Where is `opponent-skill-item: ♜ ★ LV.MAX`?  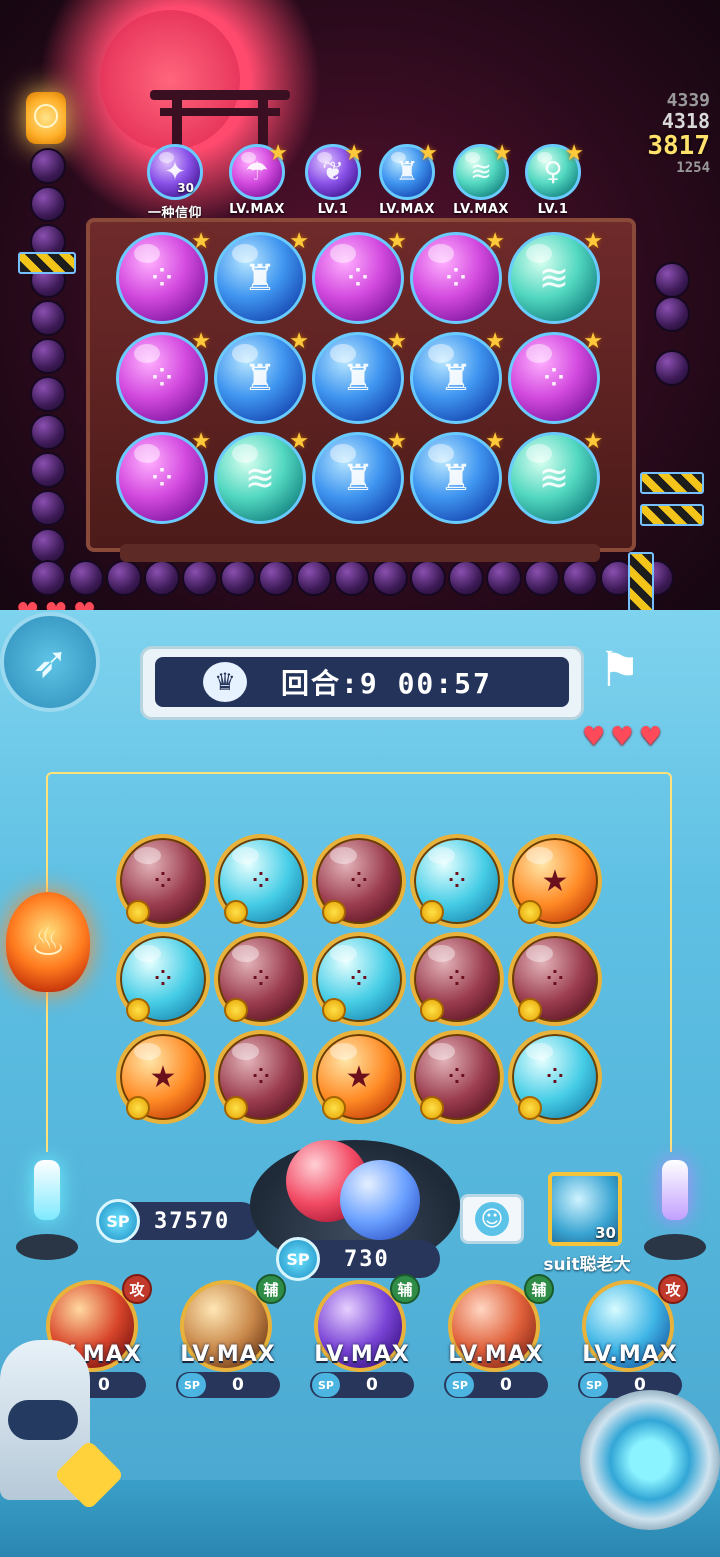
opponent-skill-item: ♜ ★ LV.MAX is located at coordinates (407, 179).